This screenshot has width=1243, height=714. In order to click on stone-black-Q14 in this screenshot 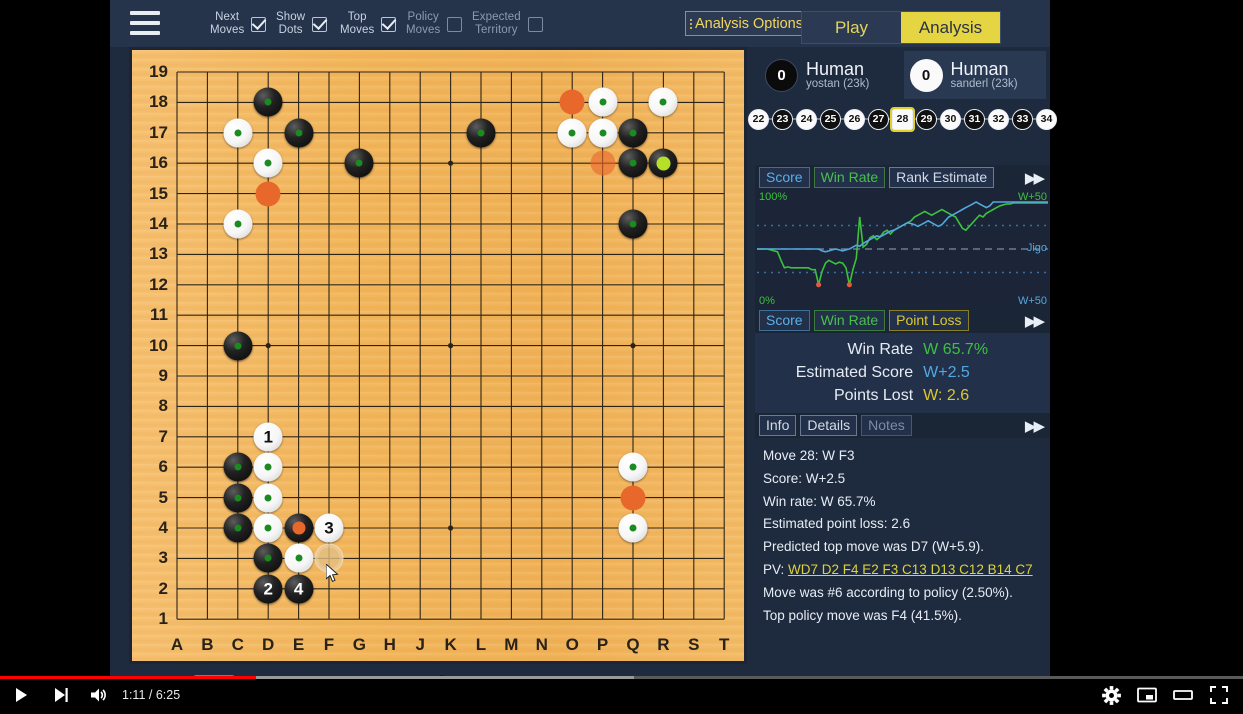, I will do `click(633, 224)`.